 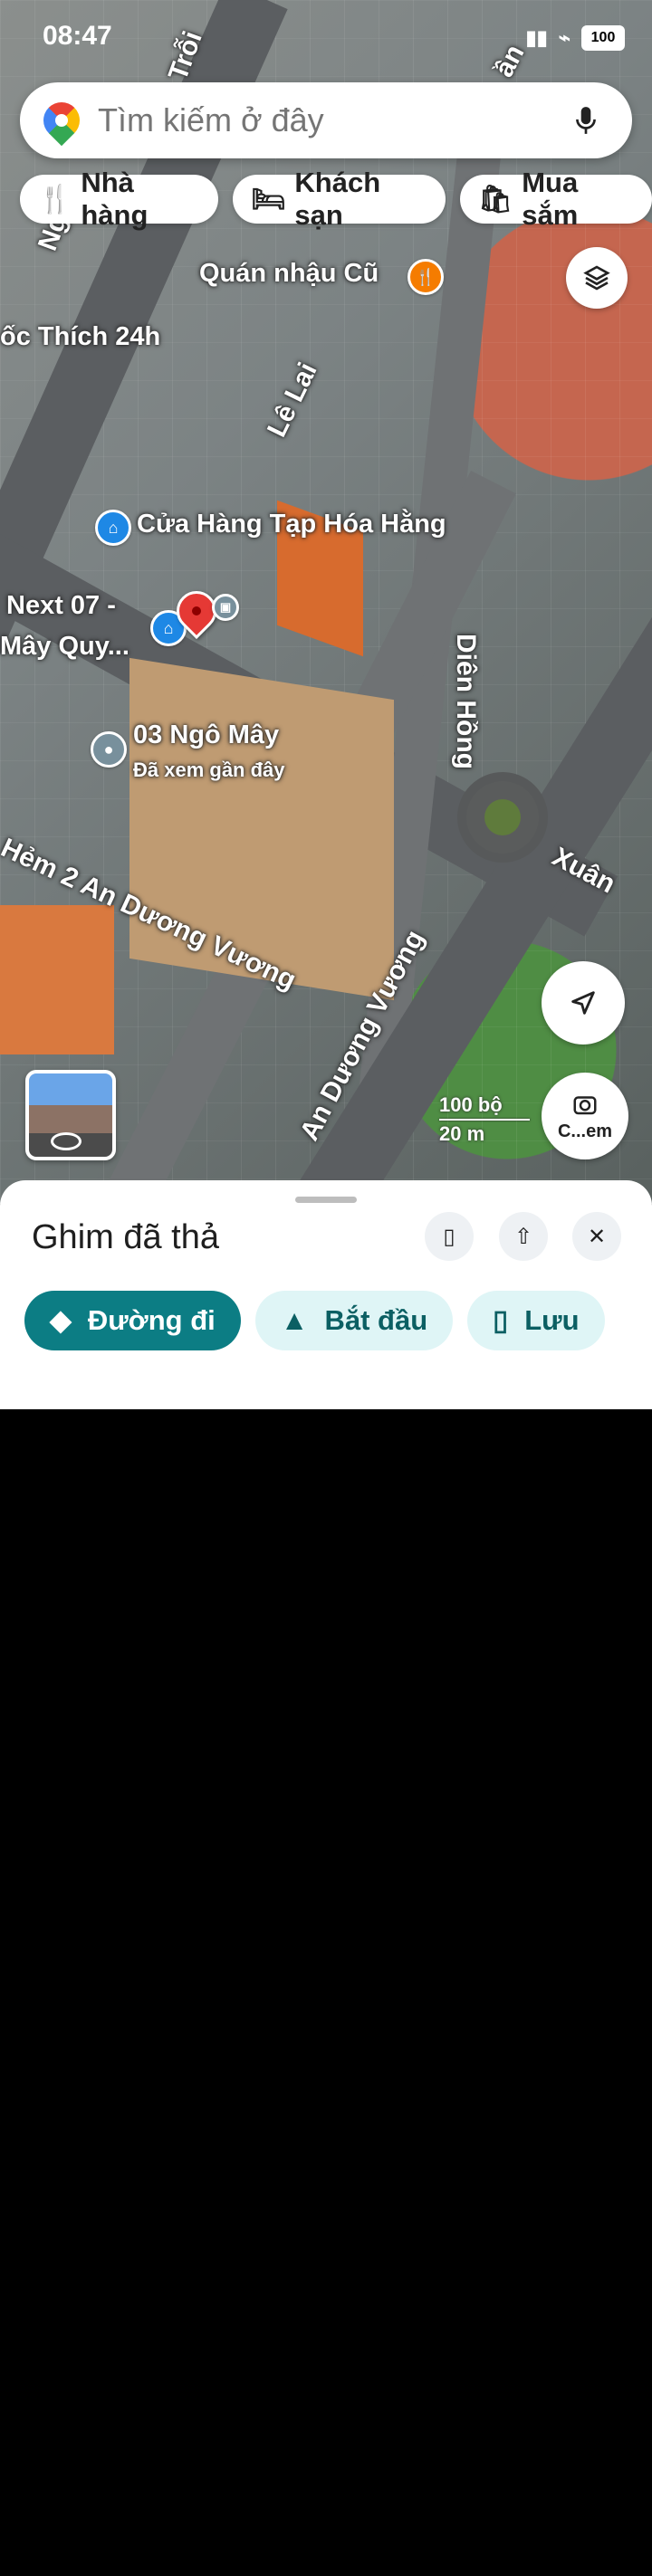 What do you see at coordinates (66, 1141) in the screenshot?
I see `street-view-360-icon` at bounding box center [66, 1141].